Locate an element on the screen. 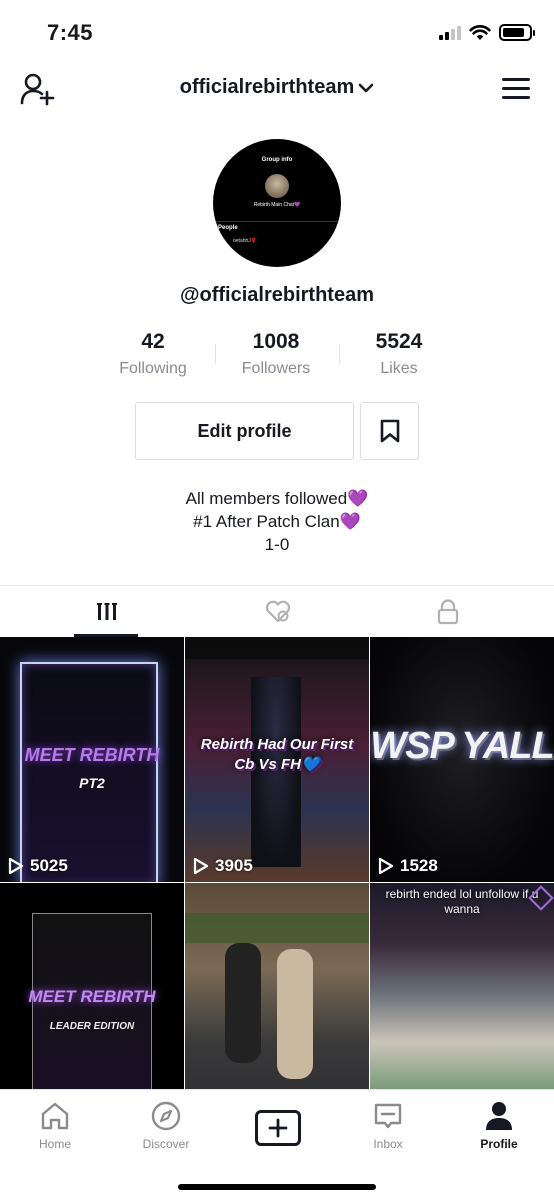 The width and height of the screenshot is (554, 1200). nav-profile: Profile is located at coordinates (499, 1125).